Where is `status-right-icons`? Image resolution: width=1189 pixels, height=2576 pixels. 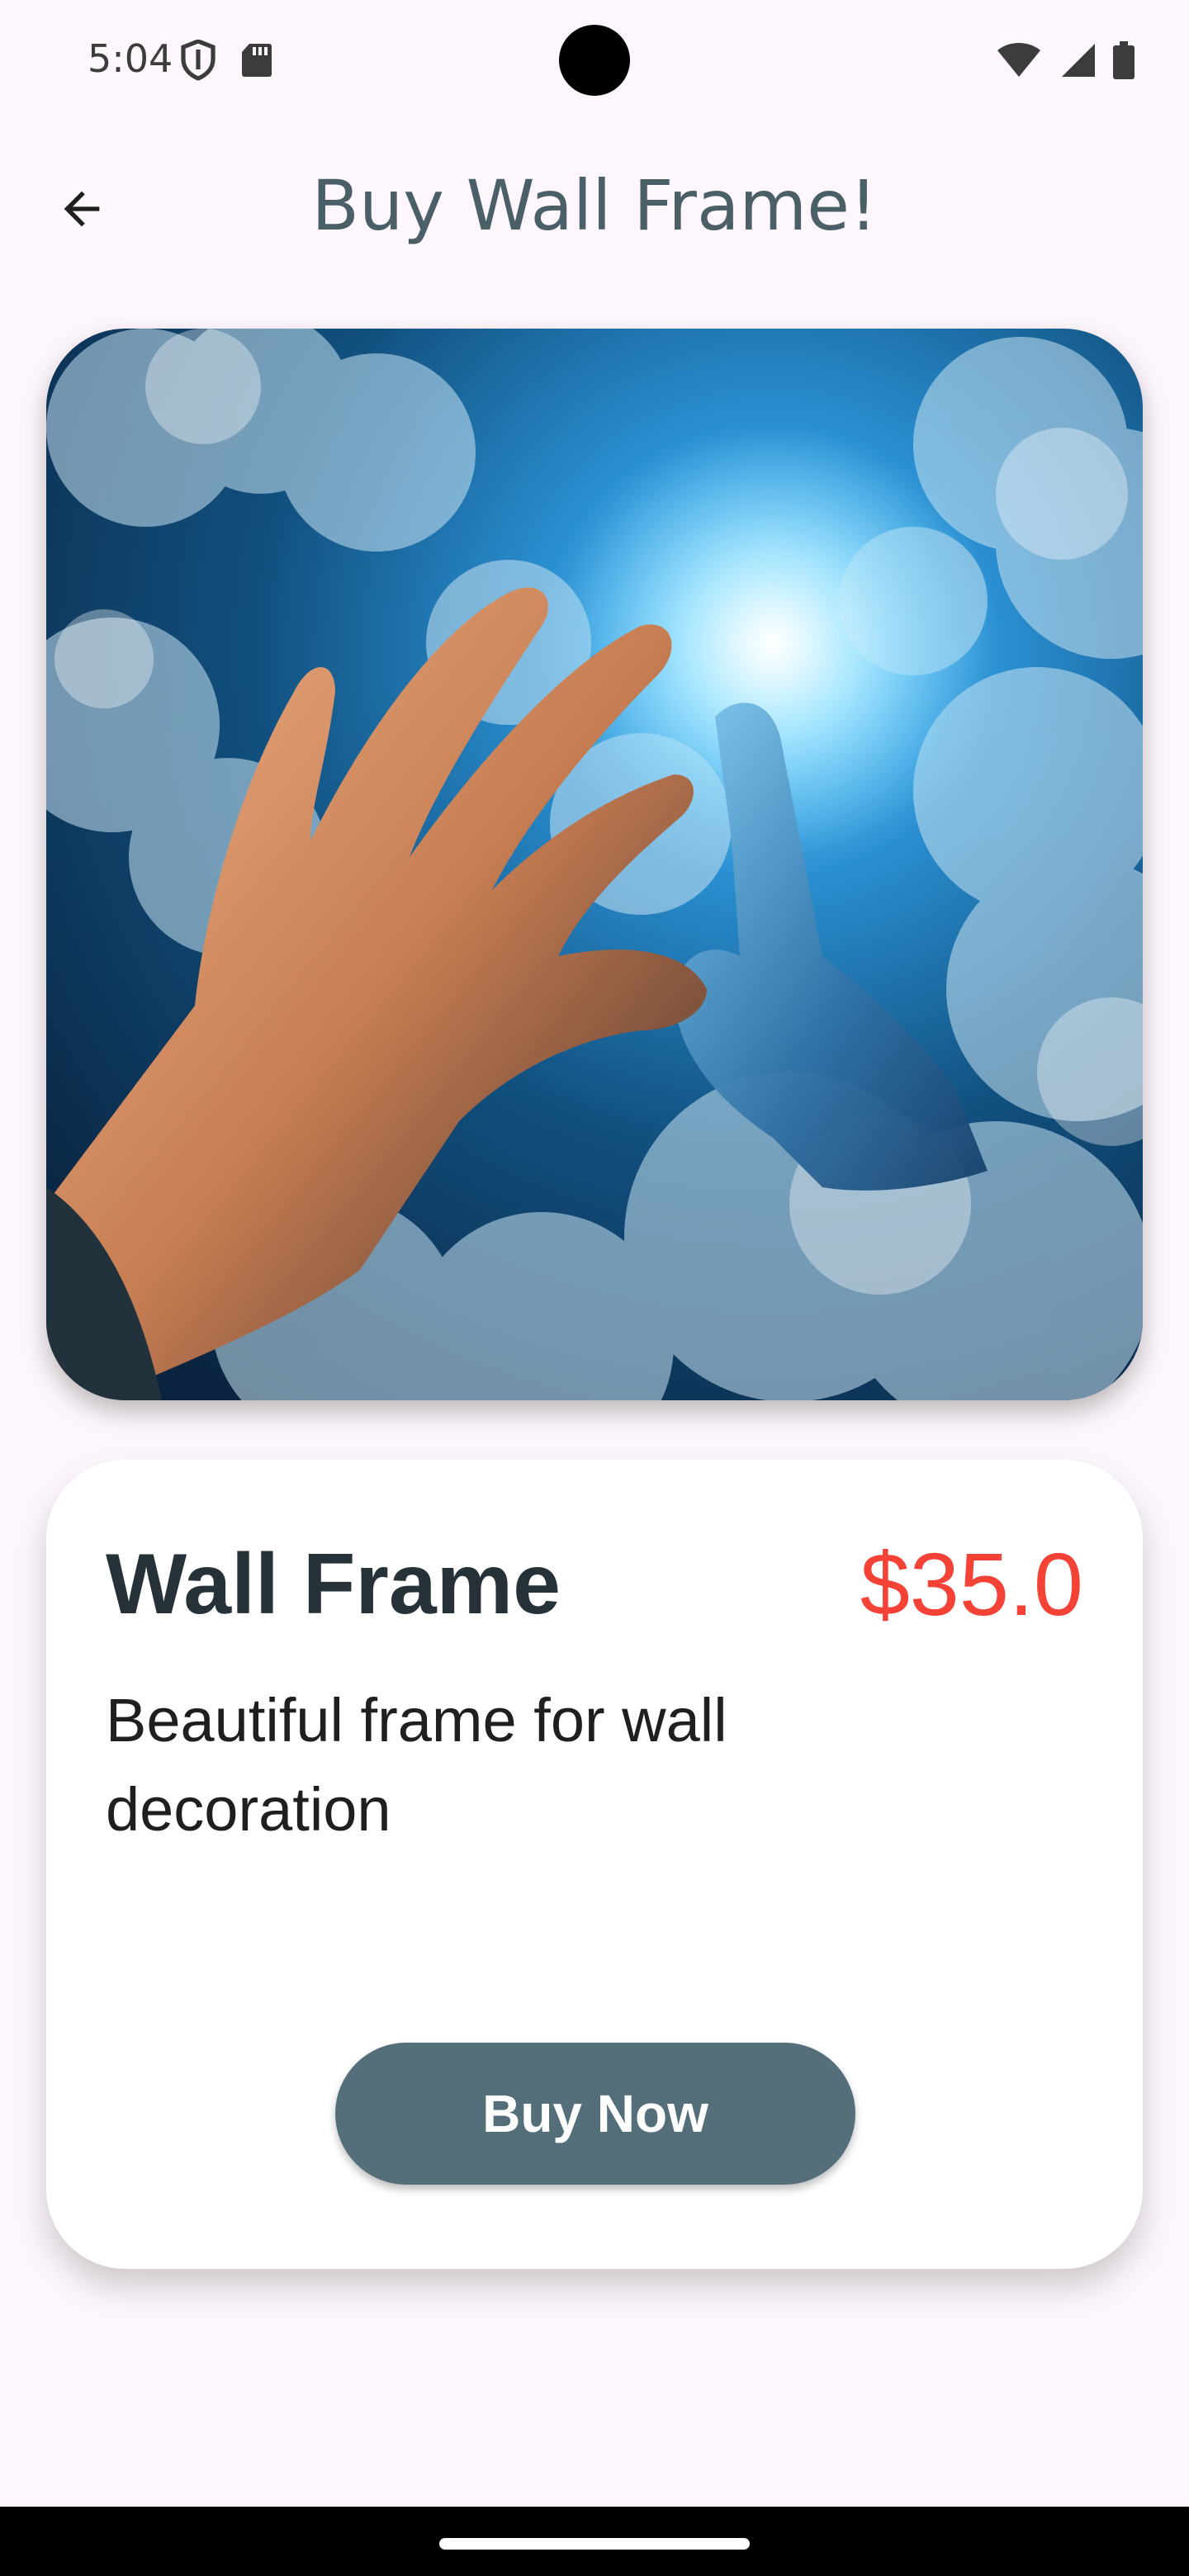 status-right-icons is located at coordinates (1065, 62).